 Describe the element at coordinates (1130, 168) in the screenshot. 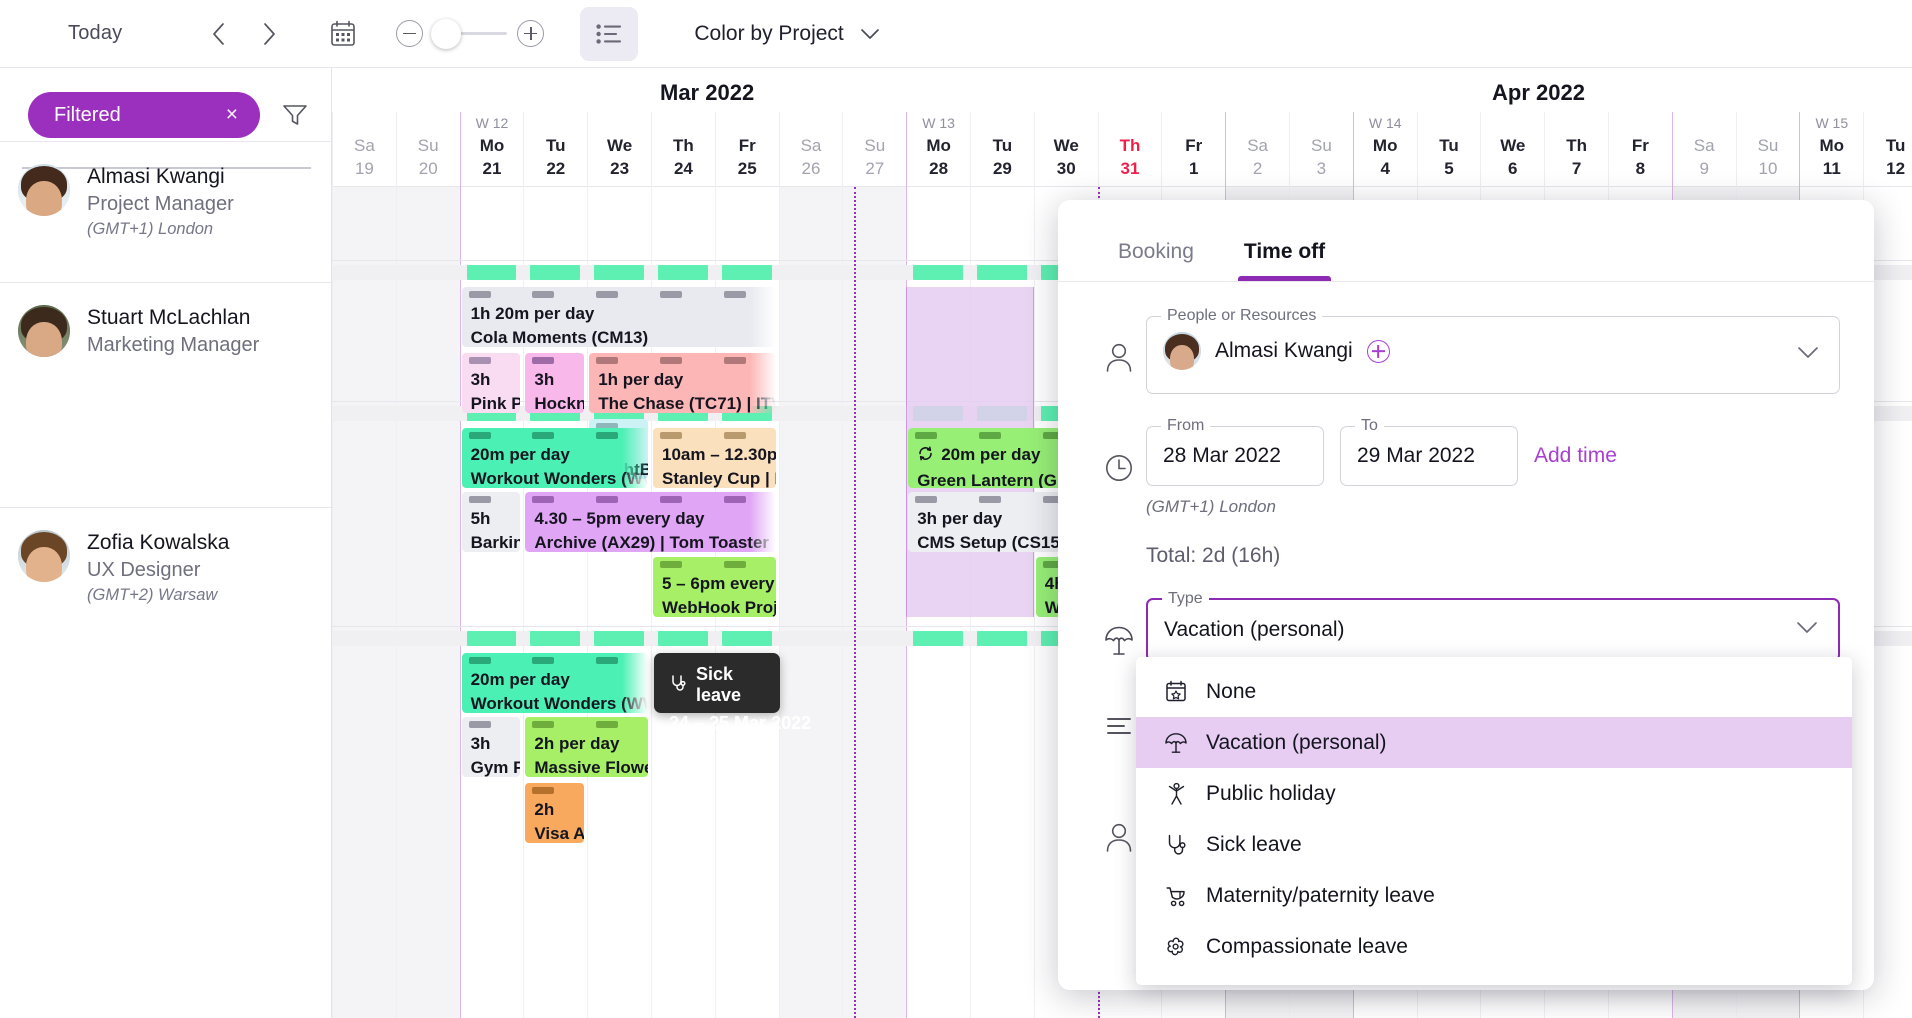

I see `day-number: 31` at that location.